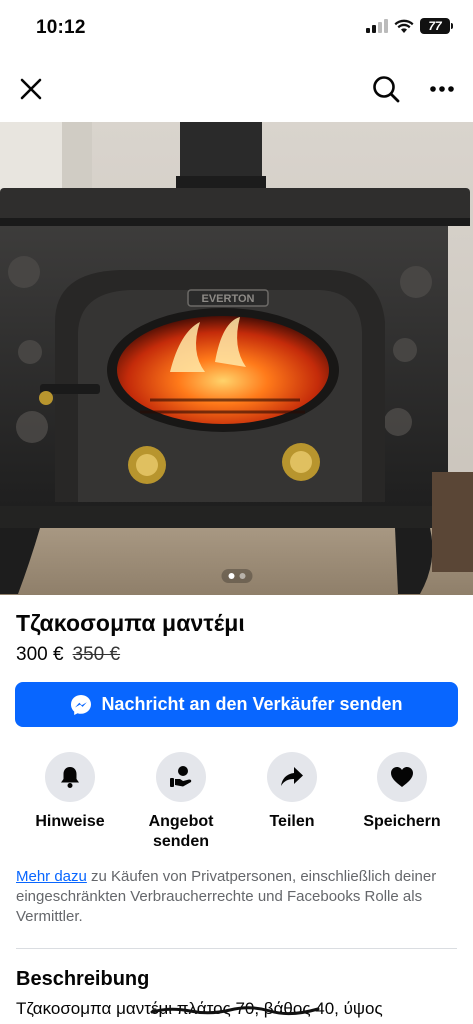 The image size is (473, 1024). What do you see at coordinates (70, 821) in the screenshot?
I see `alerts-label: Hinweise` at bounding box center [70, 821].